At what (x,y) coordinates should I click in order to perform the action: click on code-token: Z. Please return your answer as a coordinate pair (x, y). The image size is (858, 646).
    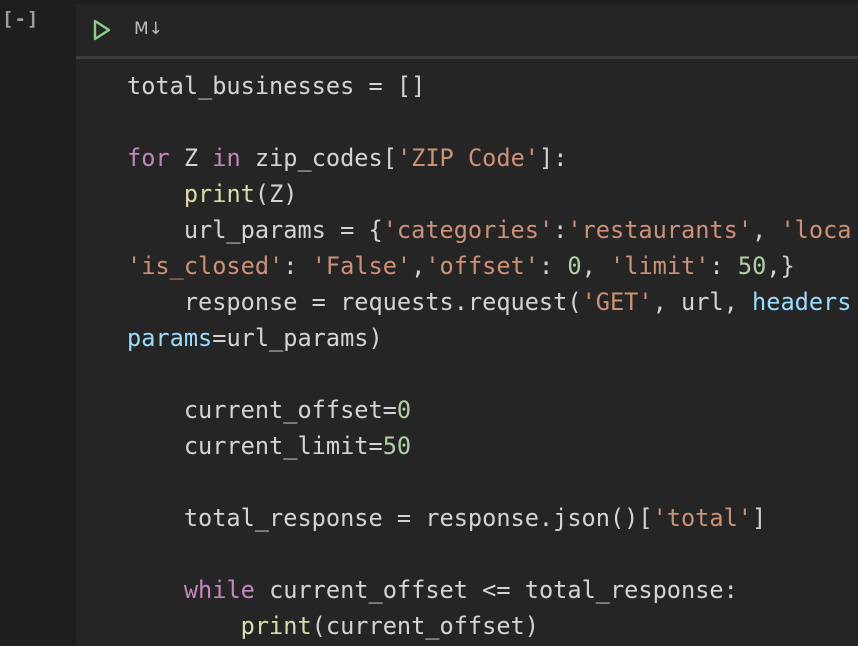
    Looking at the image, I should click on (191, 158).